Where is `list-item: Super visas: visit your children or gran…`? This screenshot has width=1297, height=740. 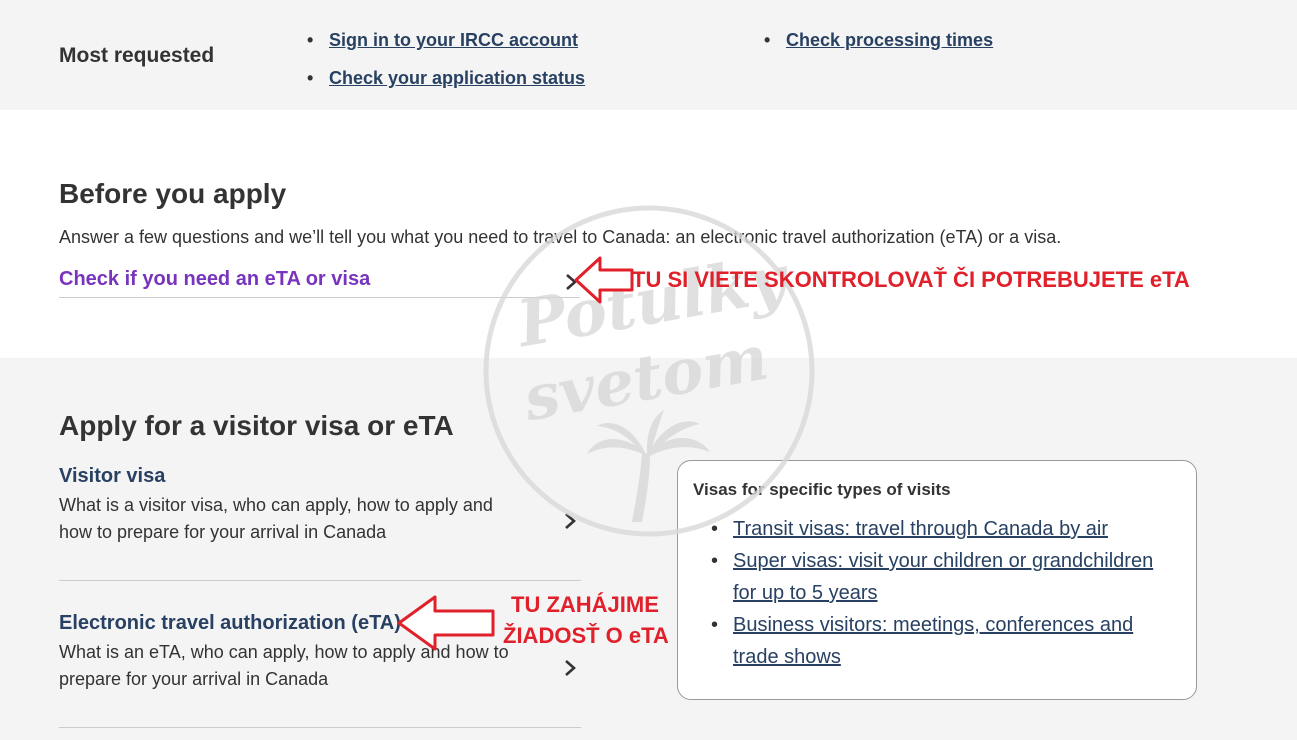
list-item: Super visas: visit your children or gran… is located at coordinates (941, 577).